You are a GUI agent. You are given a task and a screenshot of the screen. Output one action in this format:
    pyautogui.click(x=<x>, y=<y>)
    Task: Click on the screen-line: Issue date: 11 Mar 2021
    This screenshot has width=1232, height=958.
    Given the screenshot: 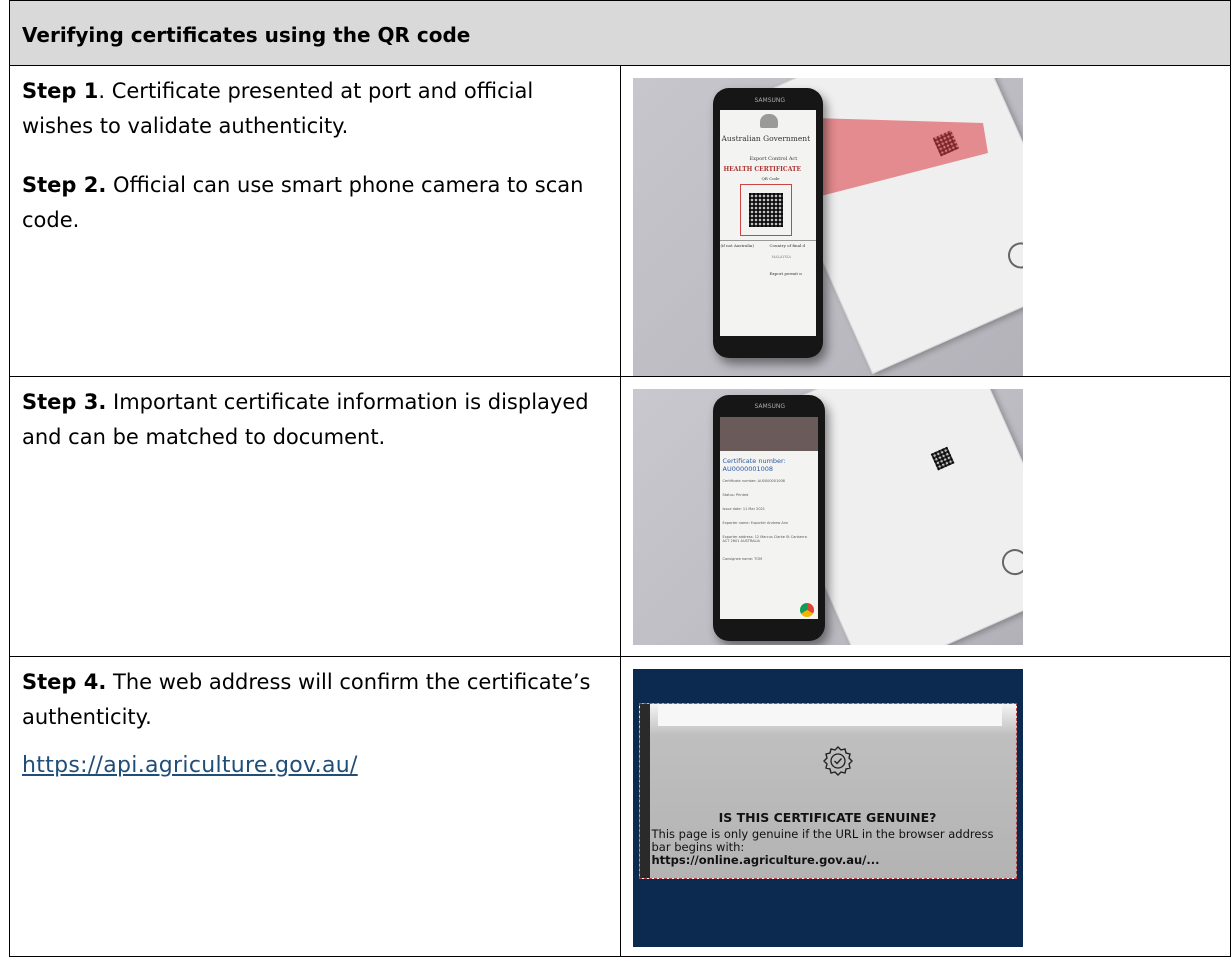 What is the action you would take?
    pyautogui.click(x=744, y=509)
    